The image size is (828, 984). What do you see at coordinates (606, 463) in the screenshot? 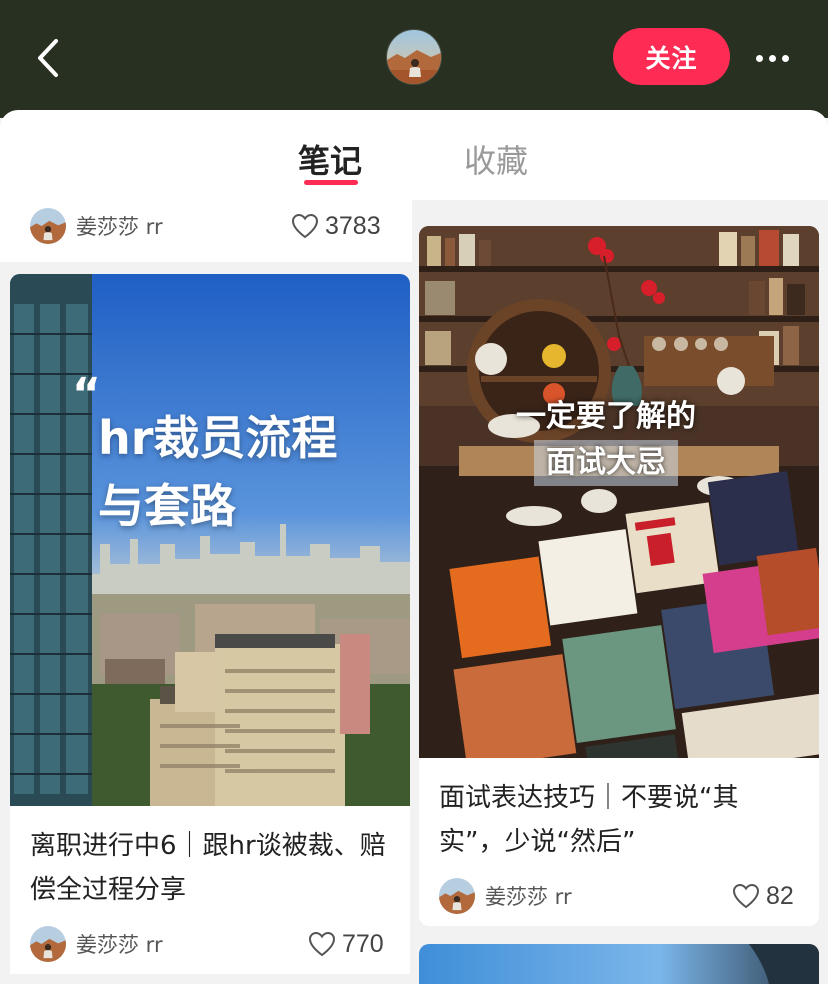
I see `cover-title-line2: 面试大忌` at bounding box center [606, 463].